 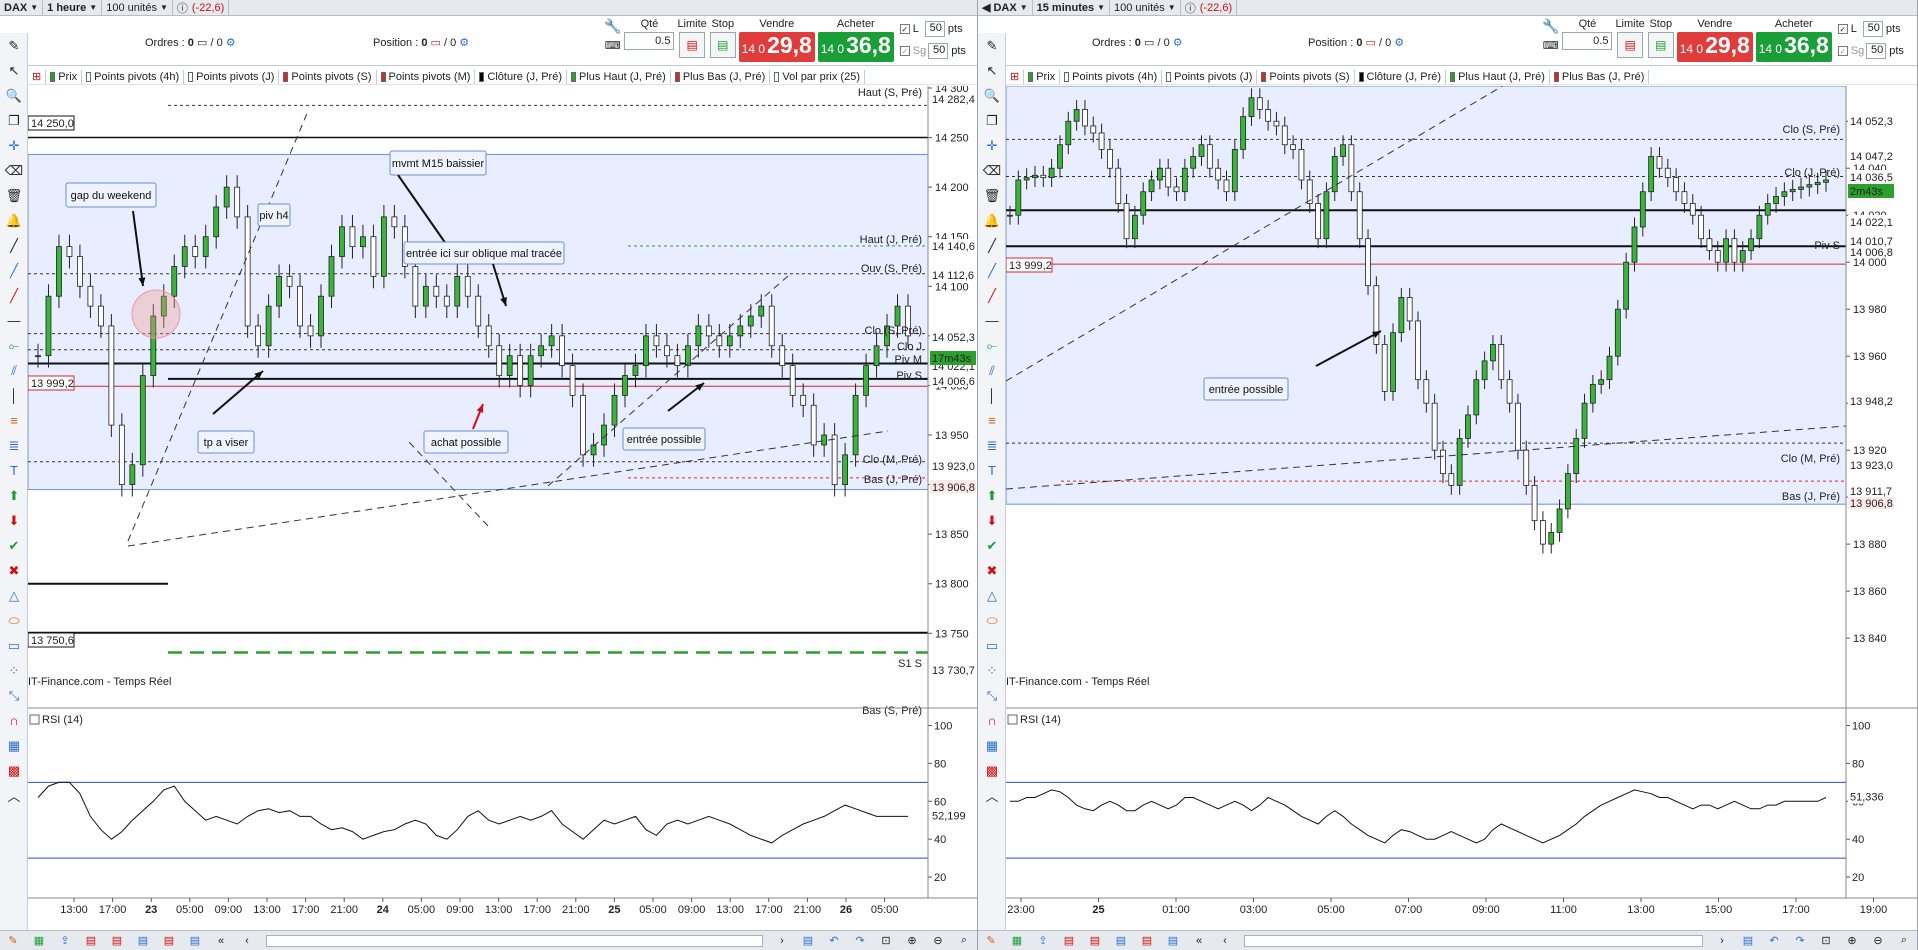 I want to click on fibonacci-icon: ≡, so click(x=14, y=420).